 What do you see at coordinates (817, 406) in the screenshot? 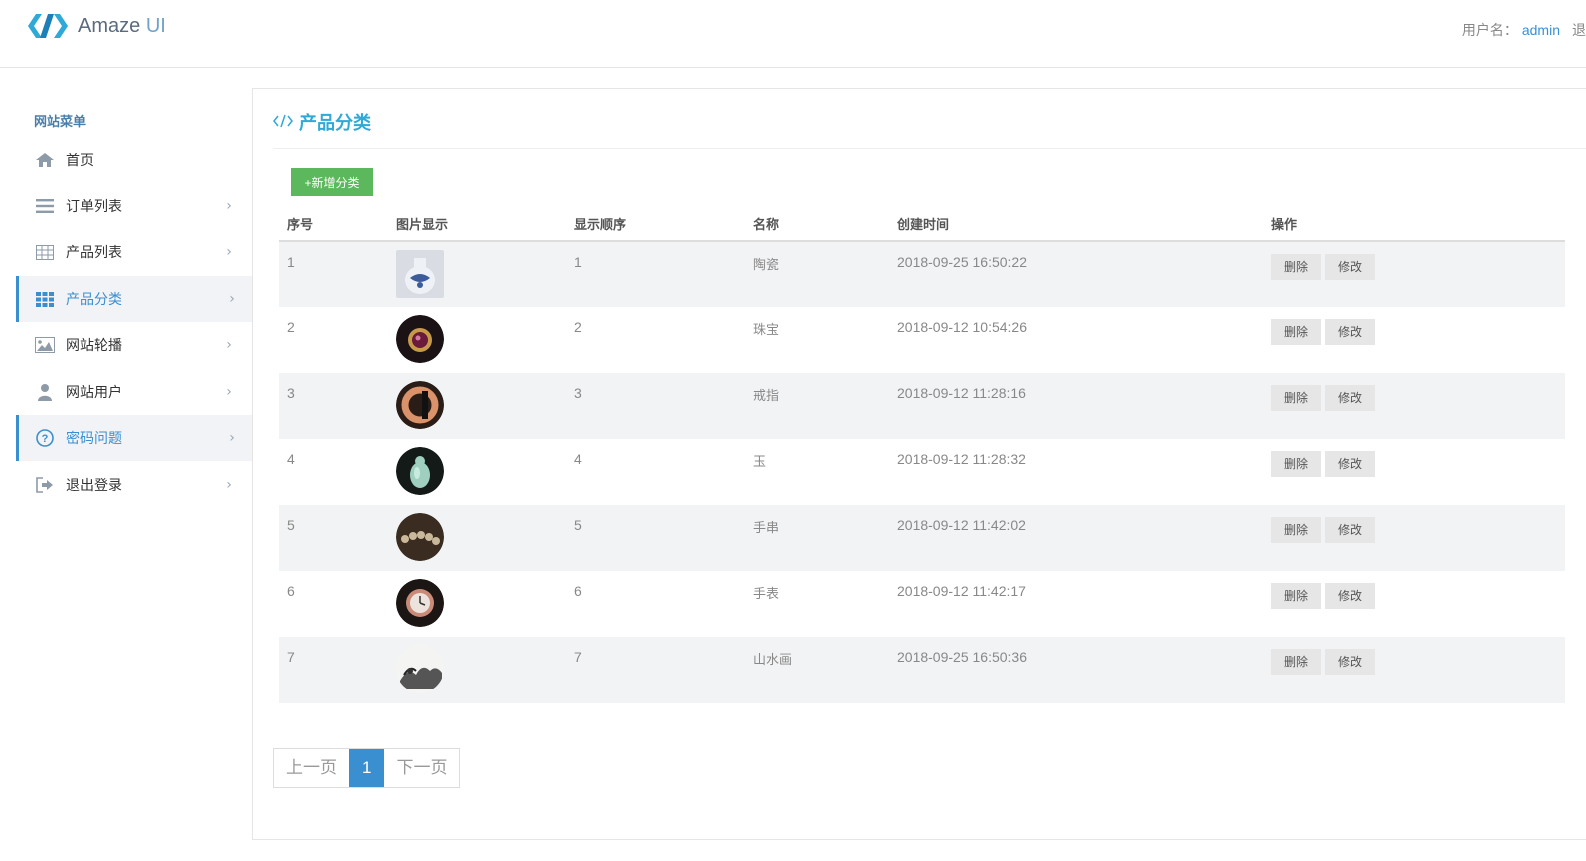
I see `cell-name: 戒指` at bounding box center [817, 406].